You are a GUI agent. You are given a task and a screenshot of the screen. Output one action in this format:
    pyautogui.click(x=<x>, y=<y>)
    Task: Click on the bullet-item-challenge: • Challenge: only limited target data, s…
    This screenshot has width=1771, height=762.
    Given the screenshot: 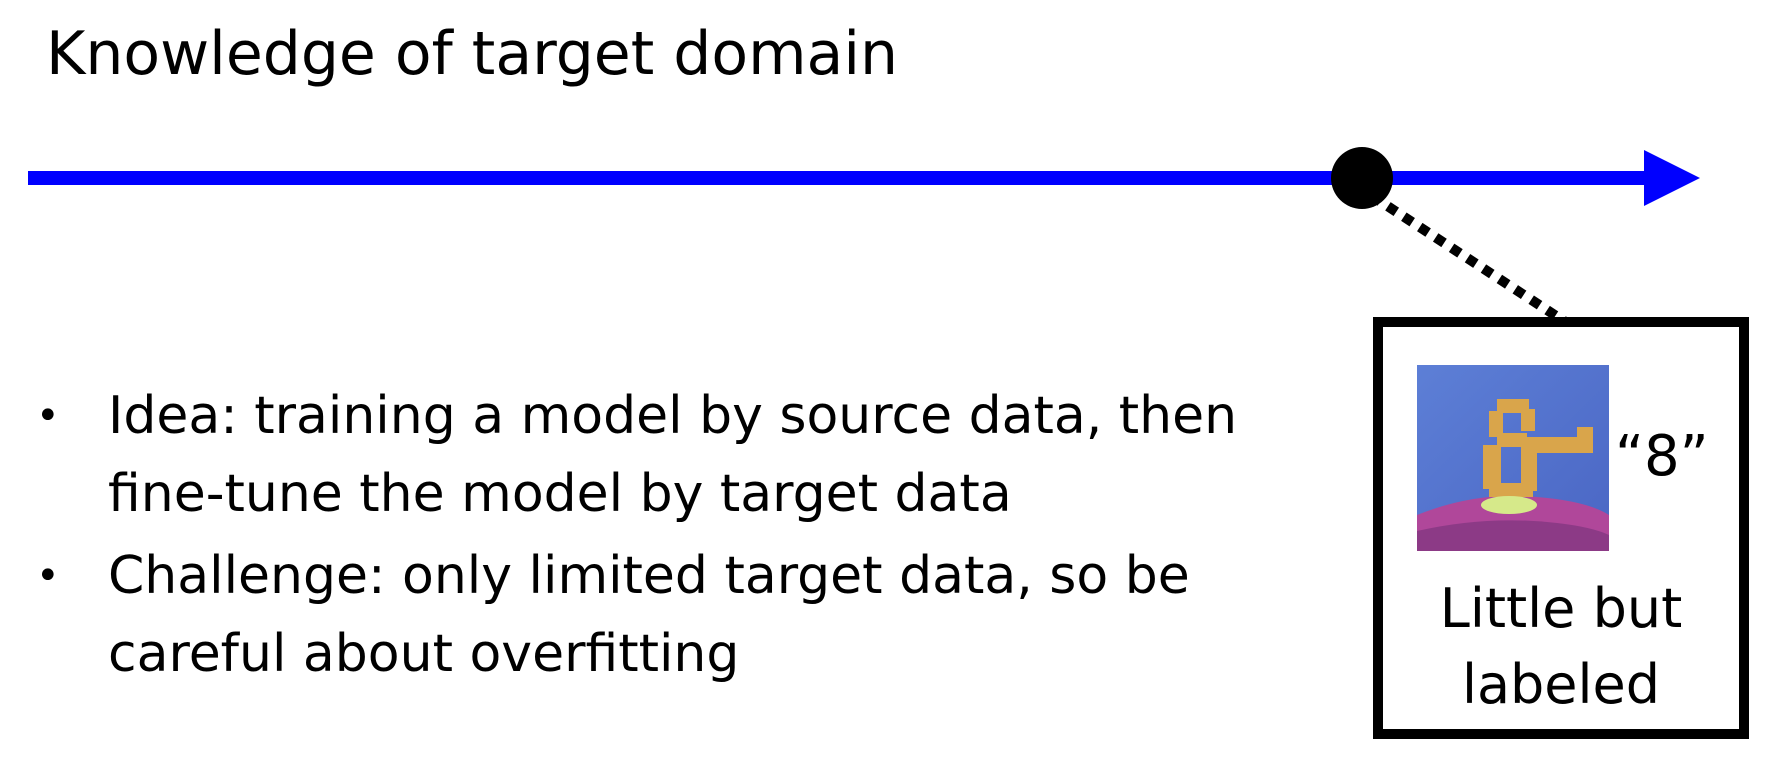 What is the action you would take?
    pyautogui.click(x=644, y=615)
    